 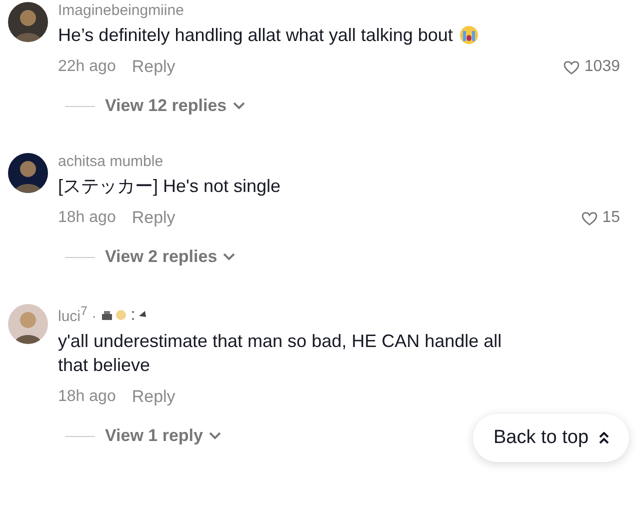 I want to click on username: luci$^{7}$ ·, so click(x=77, y=314).